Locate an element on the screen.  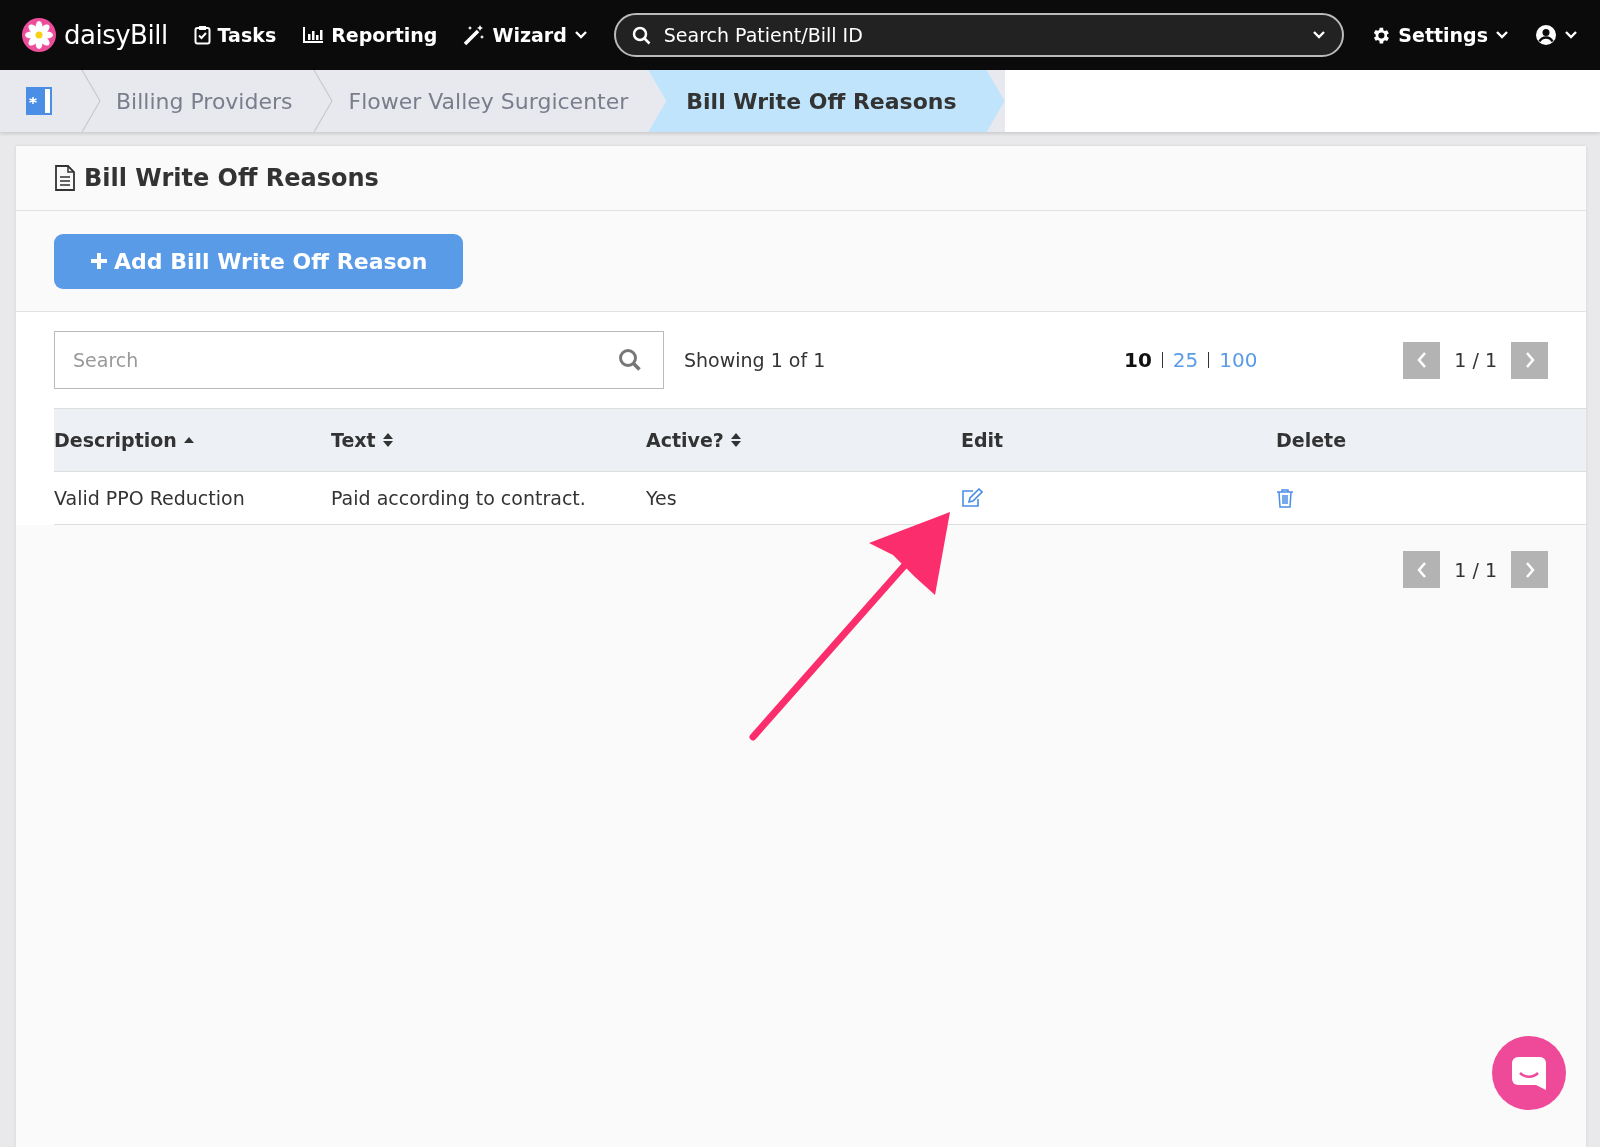
column-header: Edit is located at coordinates (1118, 440).